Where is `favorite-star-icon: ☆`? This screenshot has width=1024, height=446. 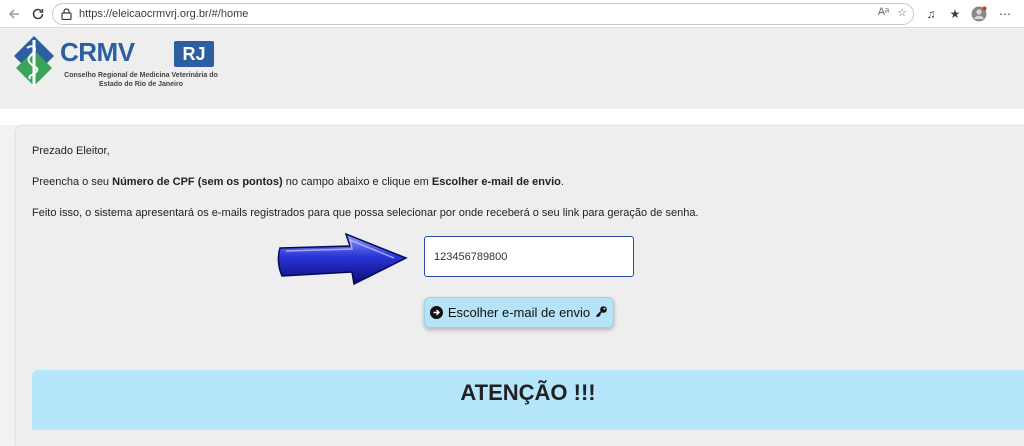
favorite-star-icon: ☆ is located at coordinates (902, 12).